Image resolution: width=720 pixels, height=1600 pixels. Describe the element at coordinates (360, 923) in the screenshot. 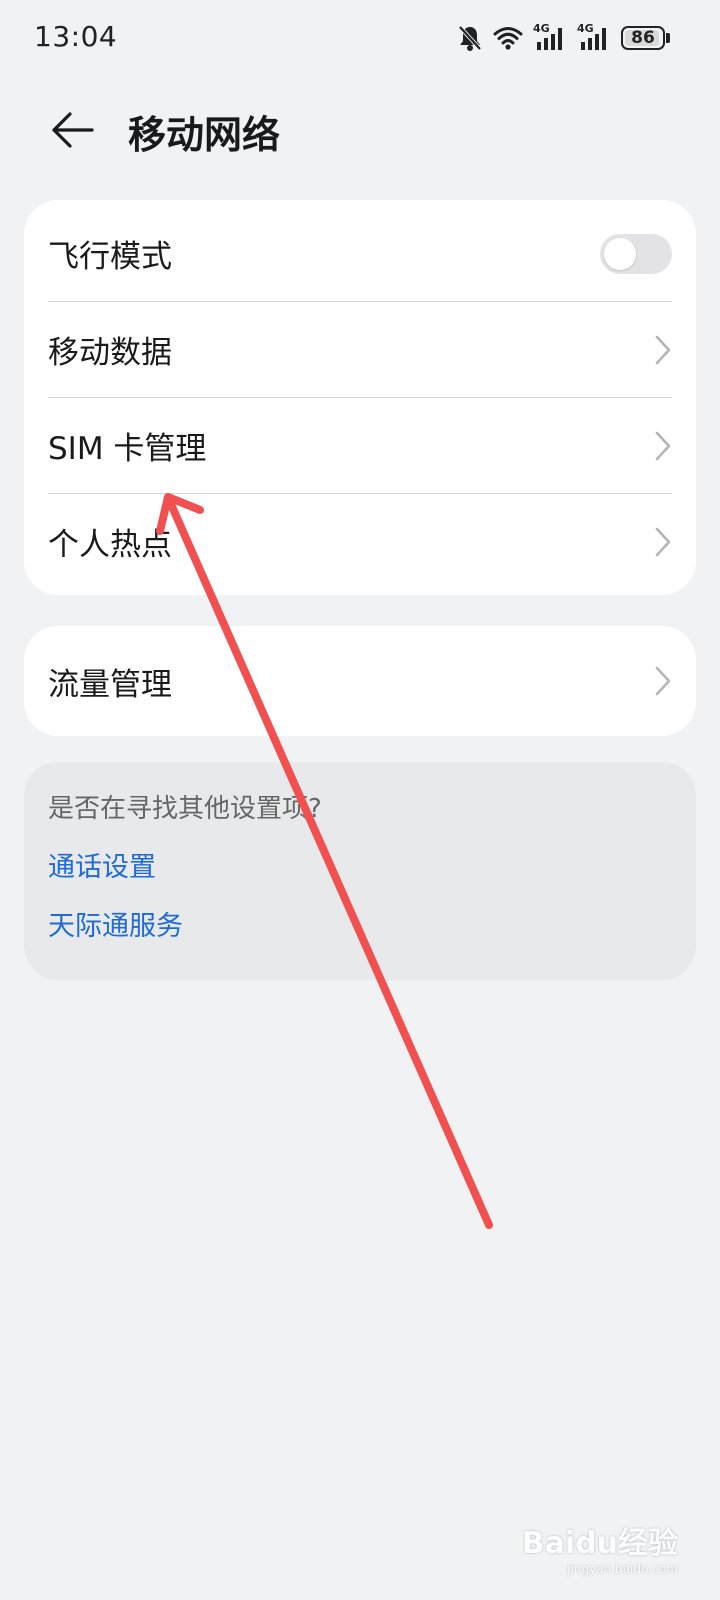

I see `skytone-service-link: 天际通服务` at that location.